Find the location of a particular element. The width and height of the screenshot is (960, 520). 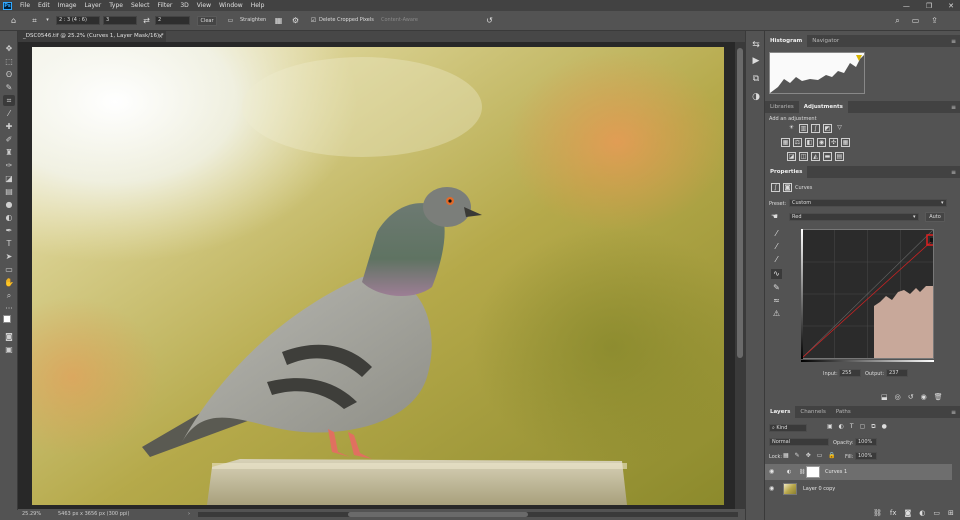

vertical-scroll-thumb is located at coordinates (740, 203).